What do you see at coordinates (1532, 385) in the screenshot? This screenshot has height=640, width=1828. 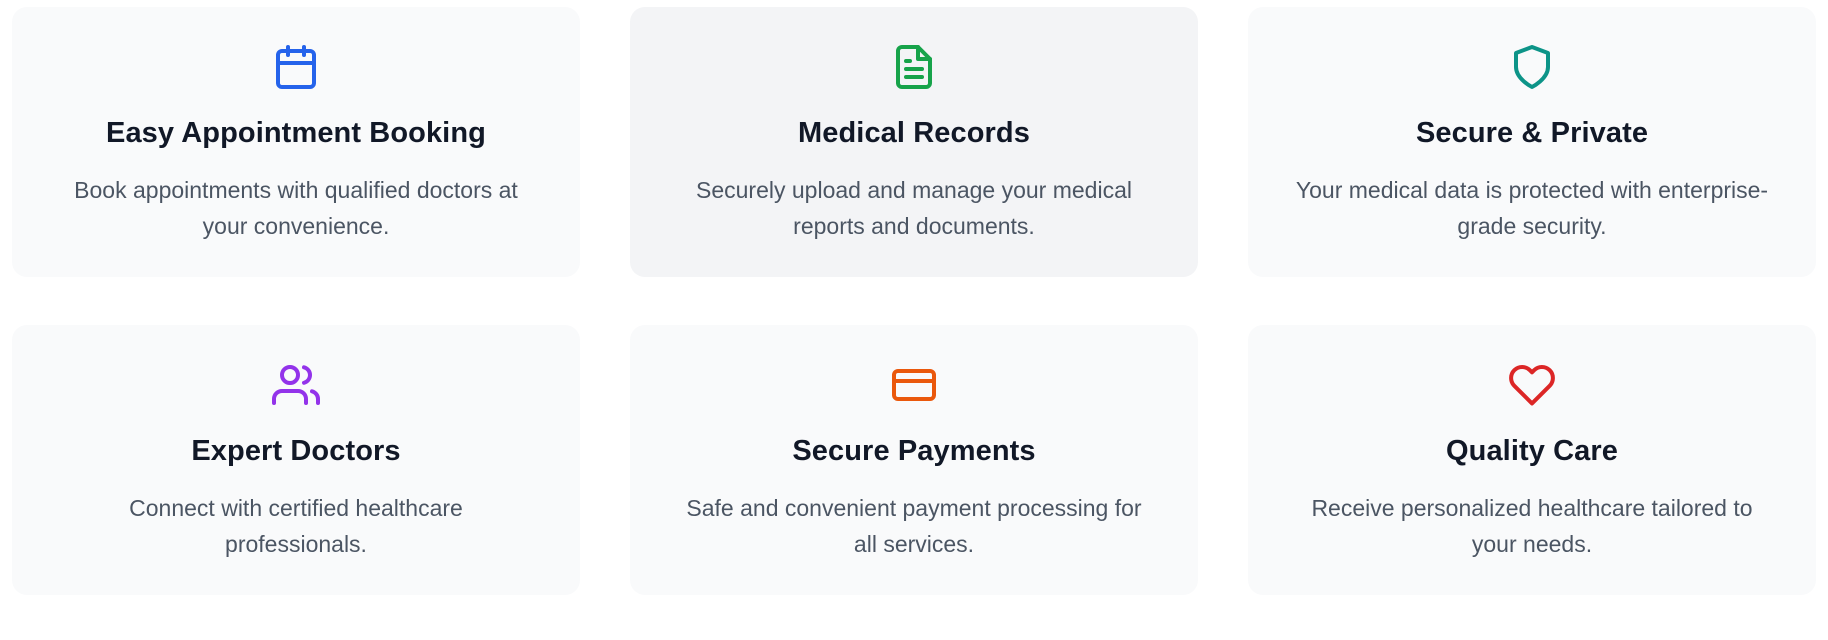 I see `heart-icon` at bounding box center [1532, 385].